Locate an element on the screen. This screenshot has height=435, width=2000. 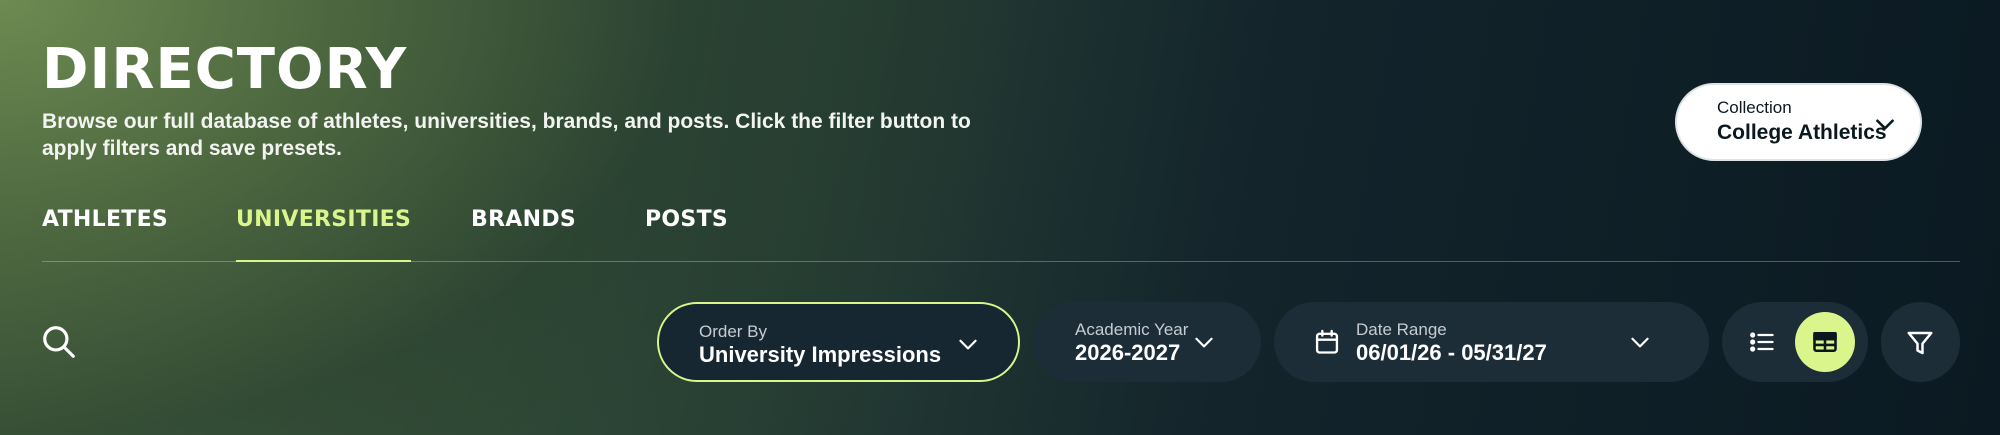
list-view-icon is located at coordinates (1762, 342).